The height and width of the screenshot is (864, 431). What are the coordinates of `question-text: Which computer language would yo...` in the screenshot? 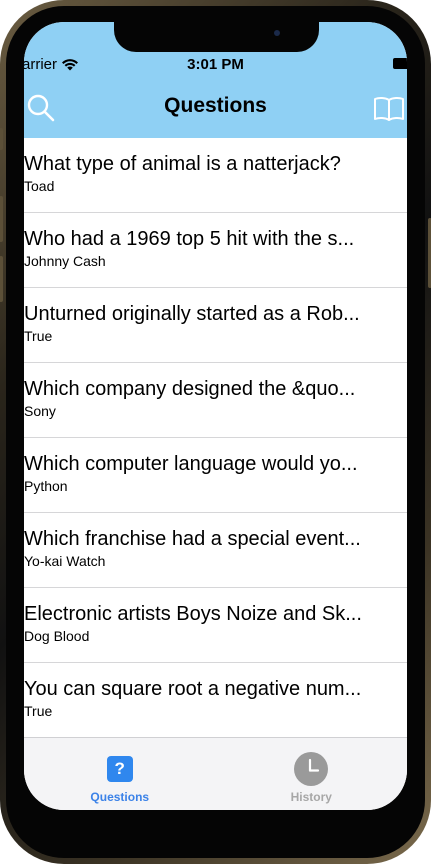 It's located at (191, 464).